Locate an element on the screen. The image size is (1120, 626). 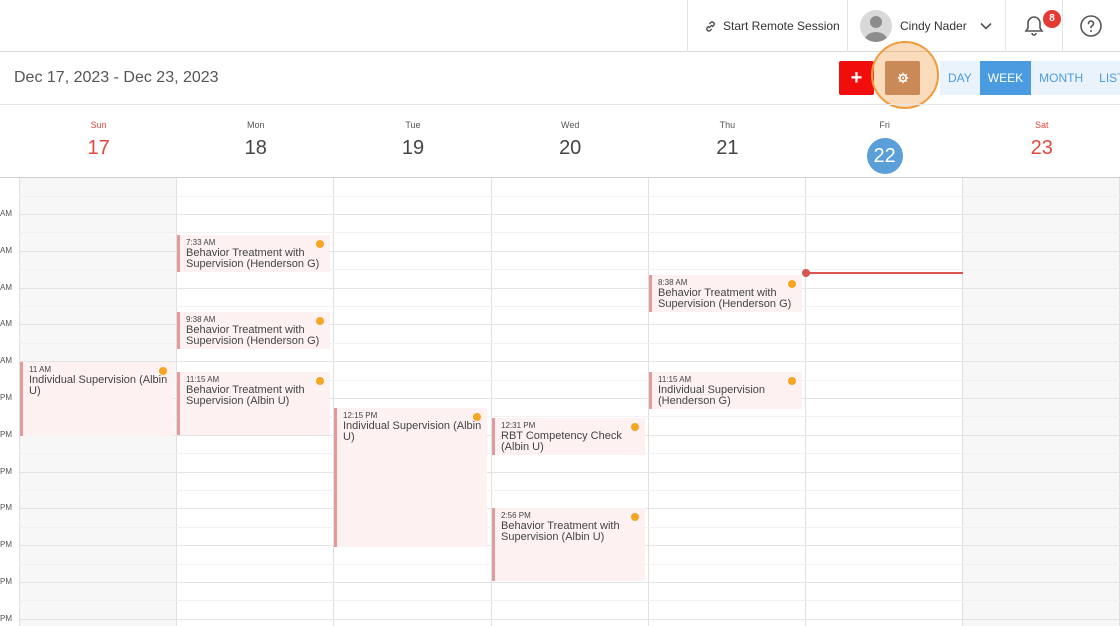
day-header-mon: Mon 18 is located at coordinates (255, 141).